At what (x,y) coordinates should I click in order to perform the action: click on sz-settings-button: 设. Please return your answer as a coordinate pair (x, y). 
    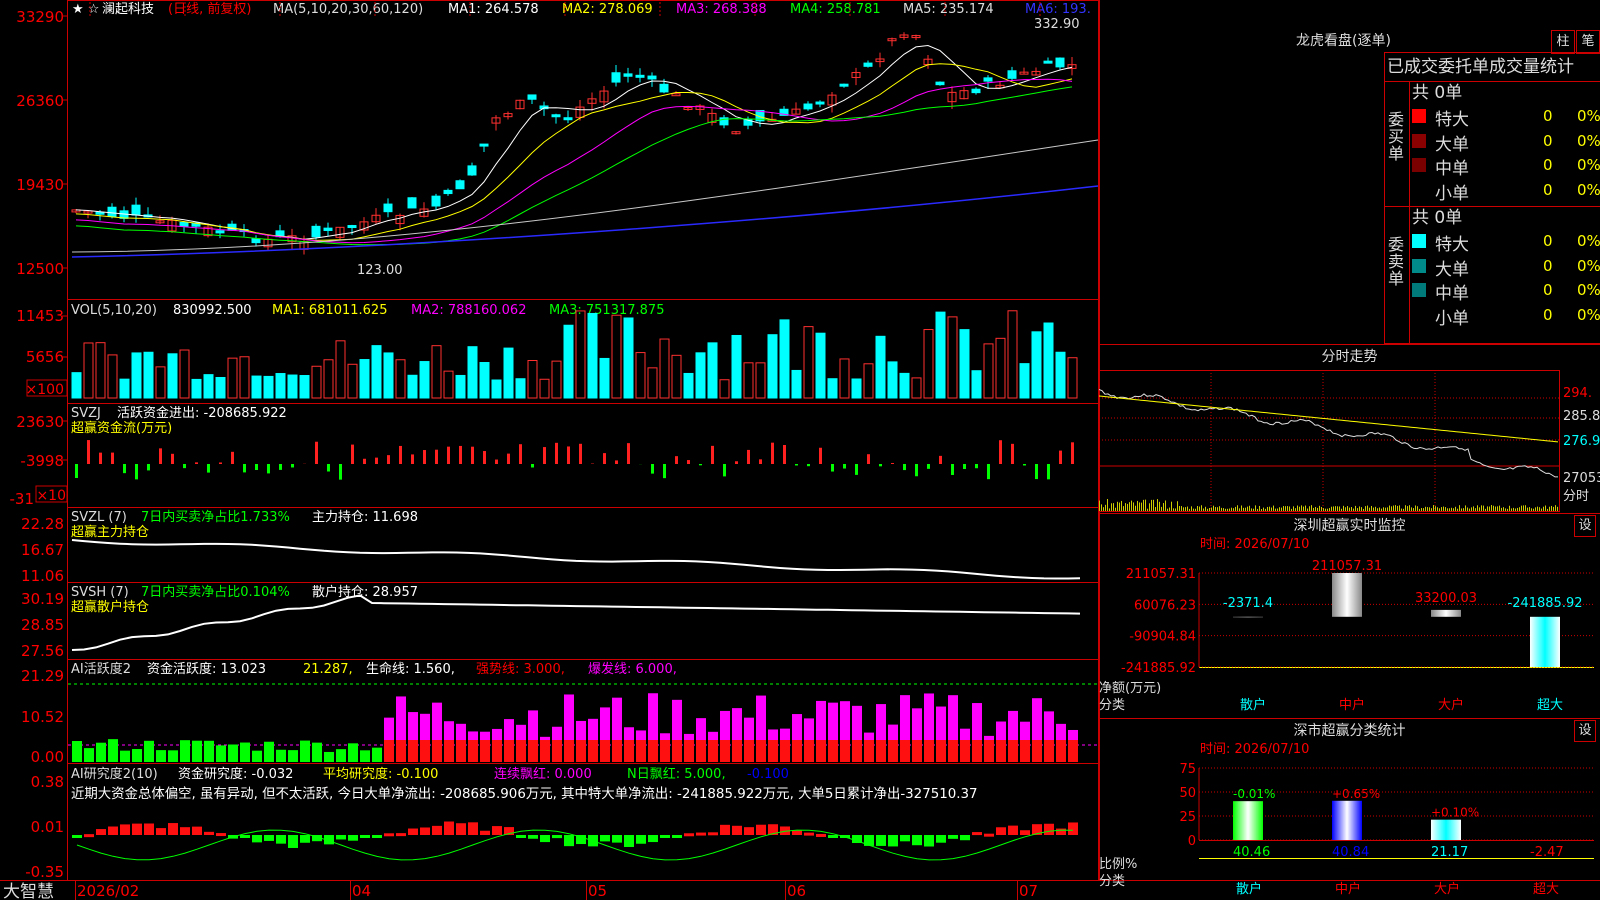
    Looking at the image, I should click on (1585, 526).